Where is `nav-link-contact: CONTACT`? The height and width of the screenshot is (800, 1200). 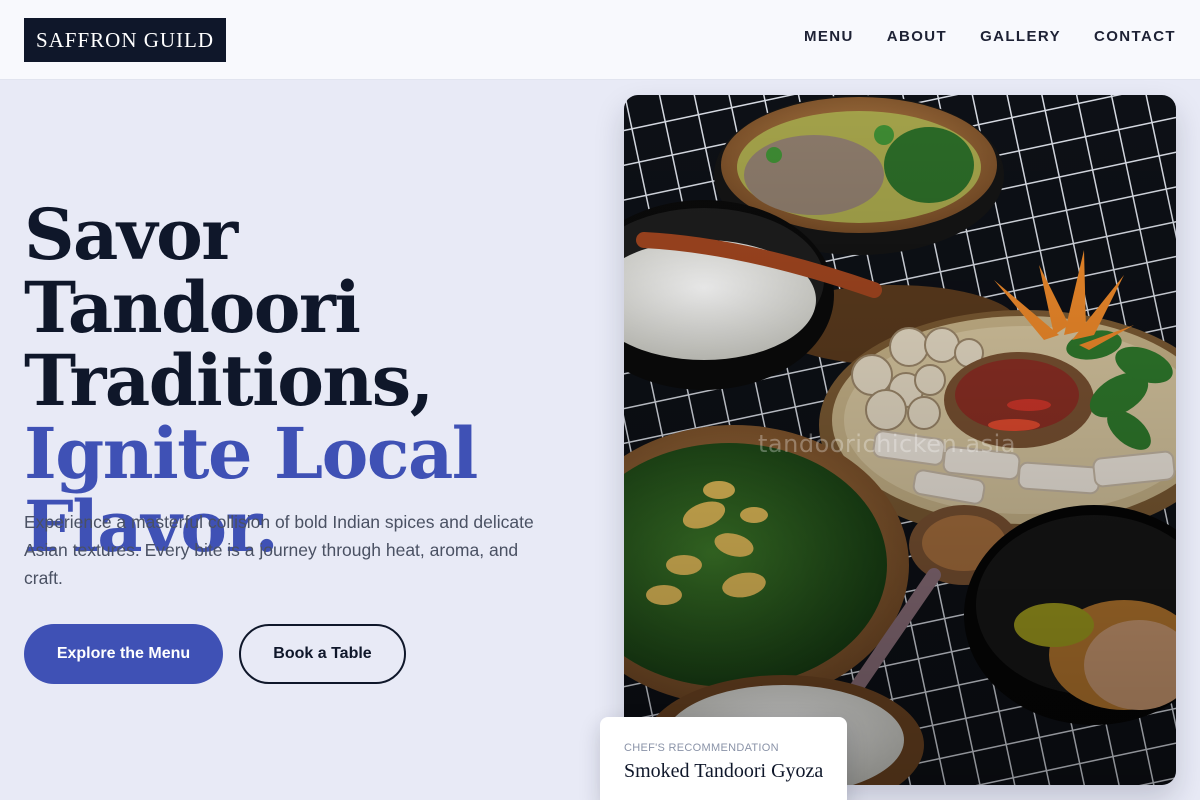
nav-link-contact: CONTACT is located at coordinates (1135, 36).